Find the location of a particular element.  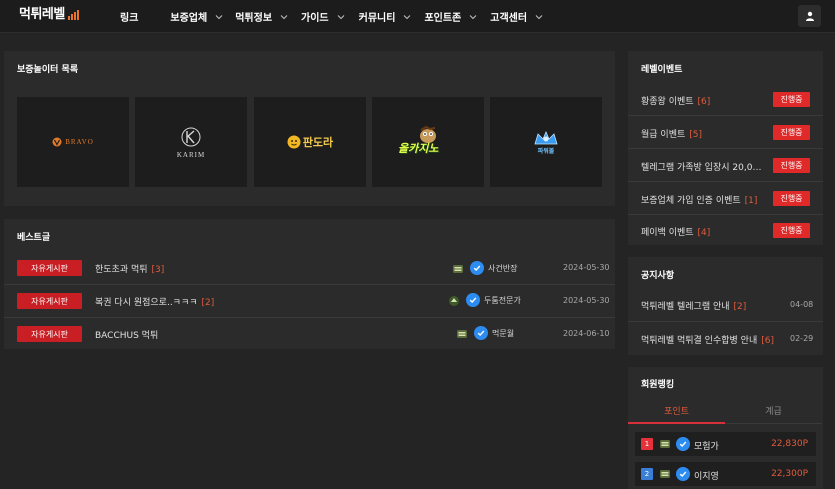

post-author: 사건반장 is located at coordinates (502, 268).